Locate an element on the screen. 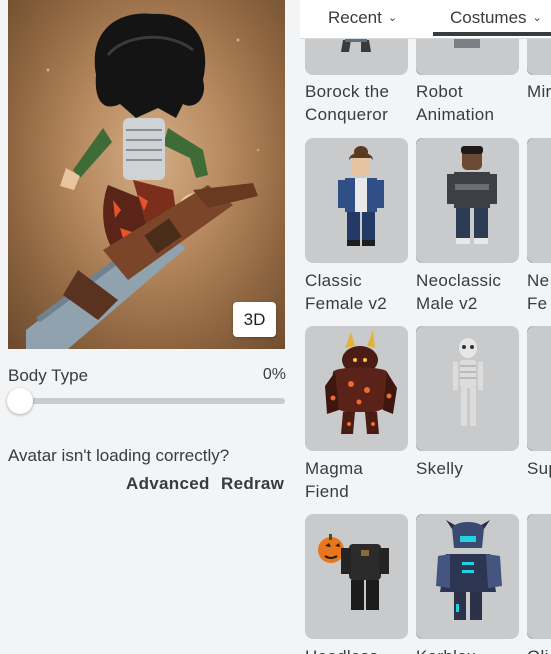  costume-name-line1: Neoclassic is located at coordinates (459, 280).